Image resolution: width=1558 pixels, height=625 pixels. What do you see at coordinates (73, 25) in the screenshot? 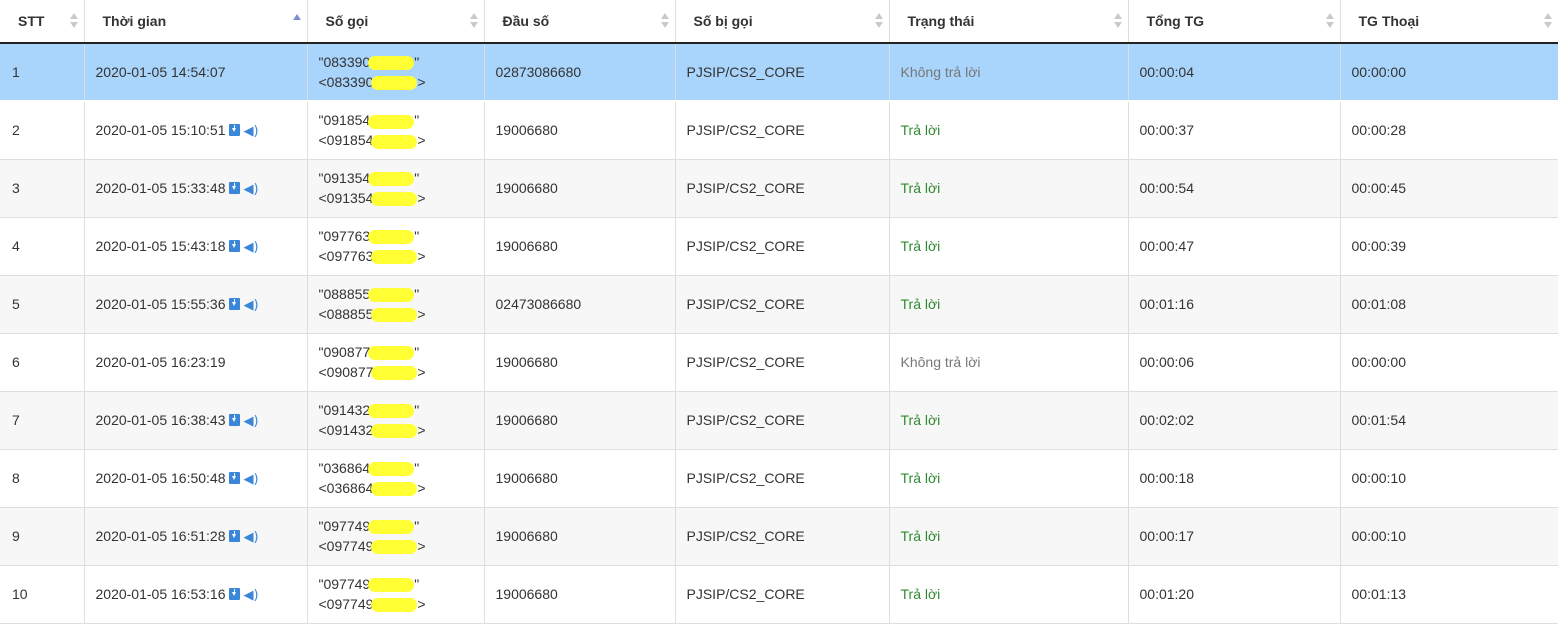
I see `sort-down-icon` at bounding box center [73, 25].